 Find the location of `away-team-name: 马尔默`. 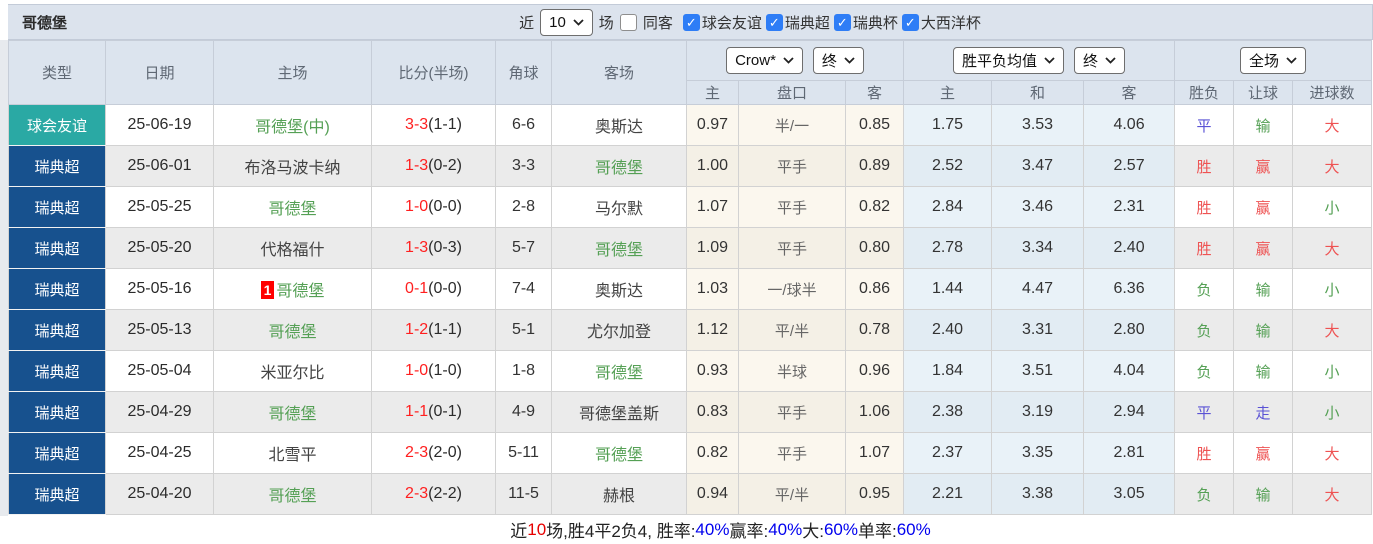

away-team-name: 马尔默 is located at coordinates (619, 209).